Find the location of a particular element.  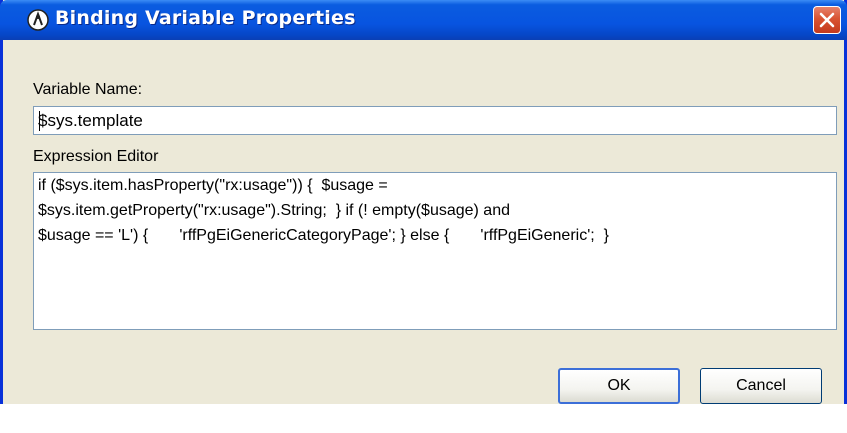

window-title: Binding Variable Properties is located at coordinates (205, 18).